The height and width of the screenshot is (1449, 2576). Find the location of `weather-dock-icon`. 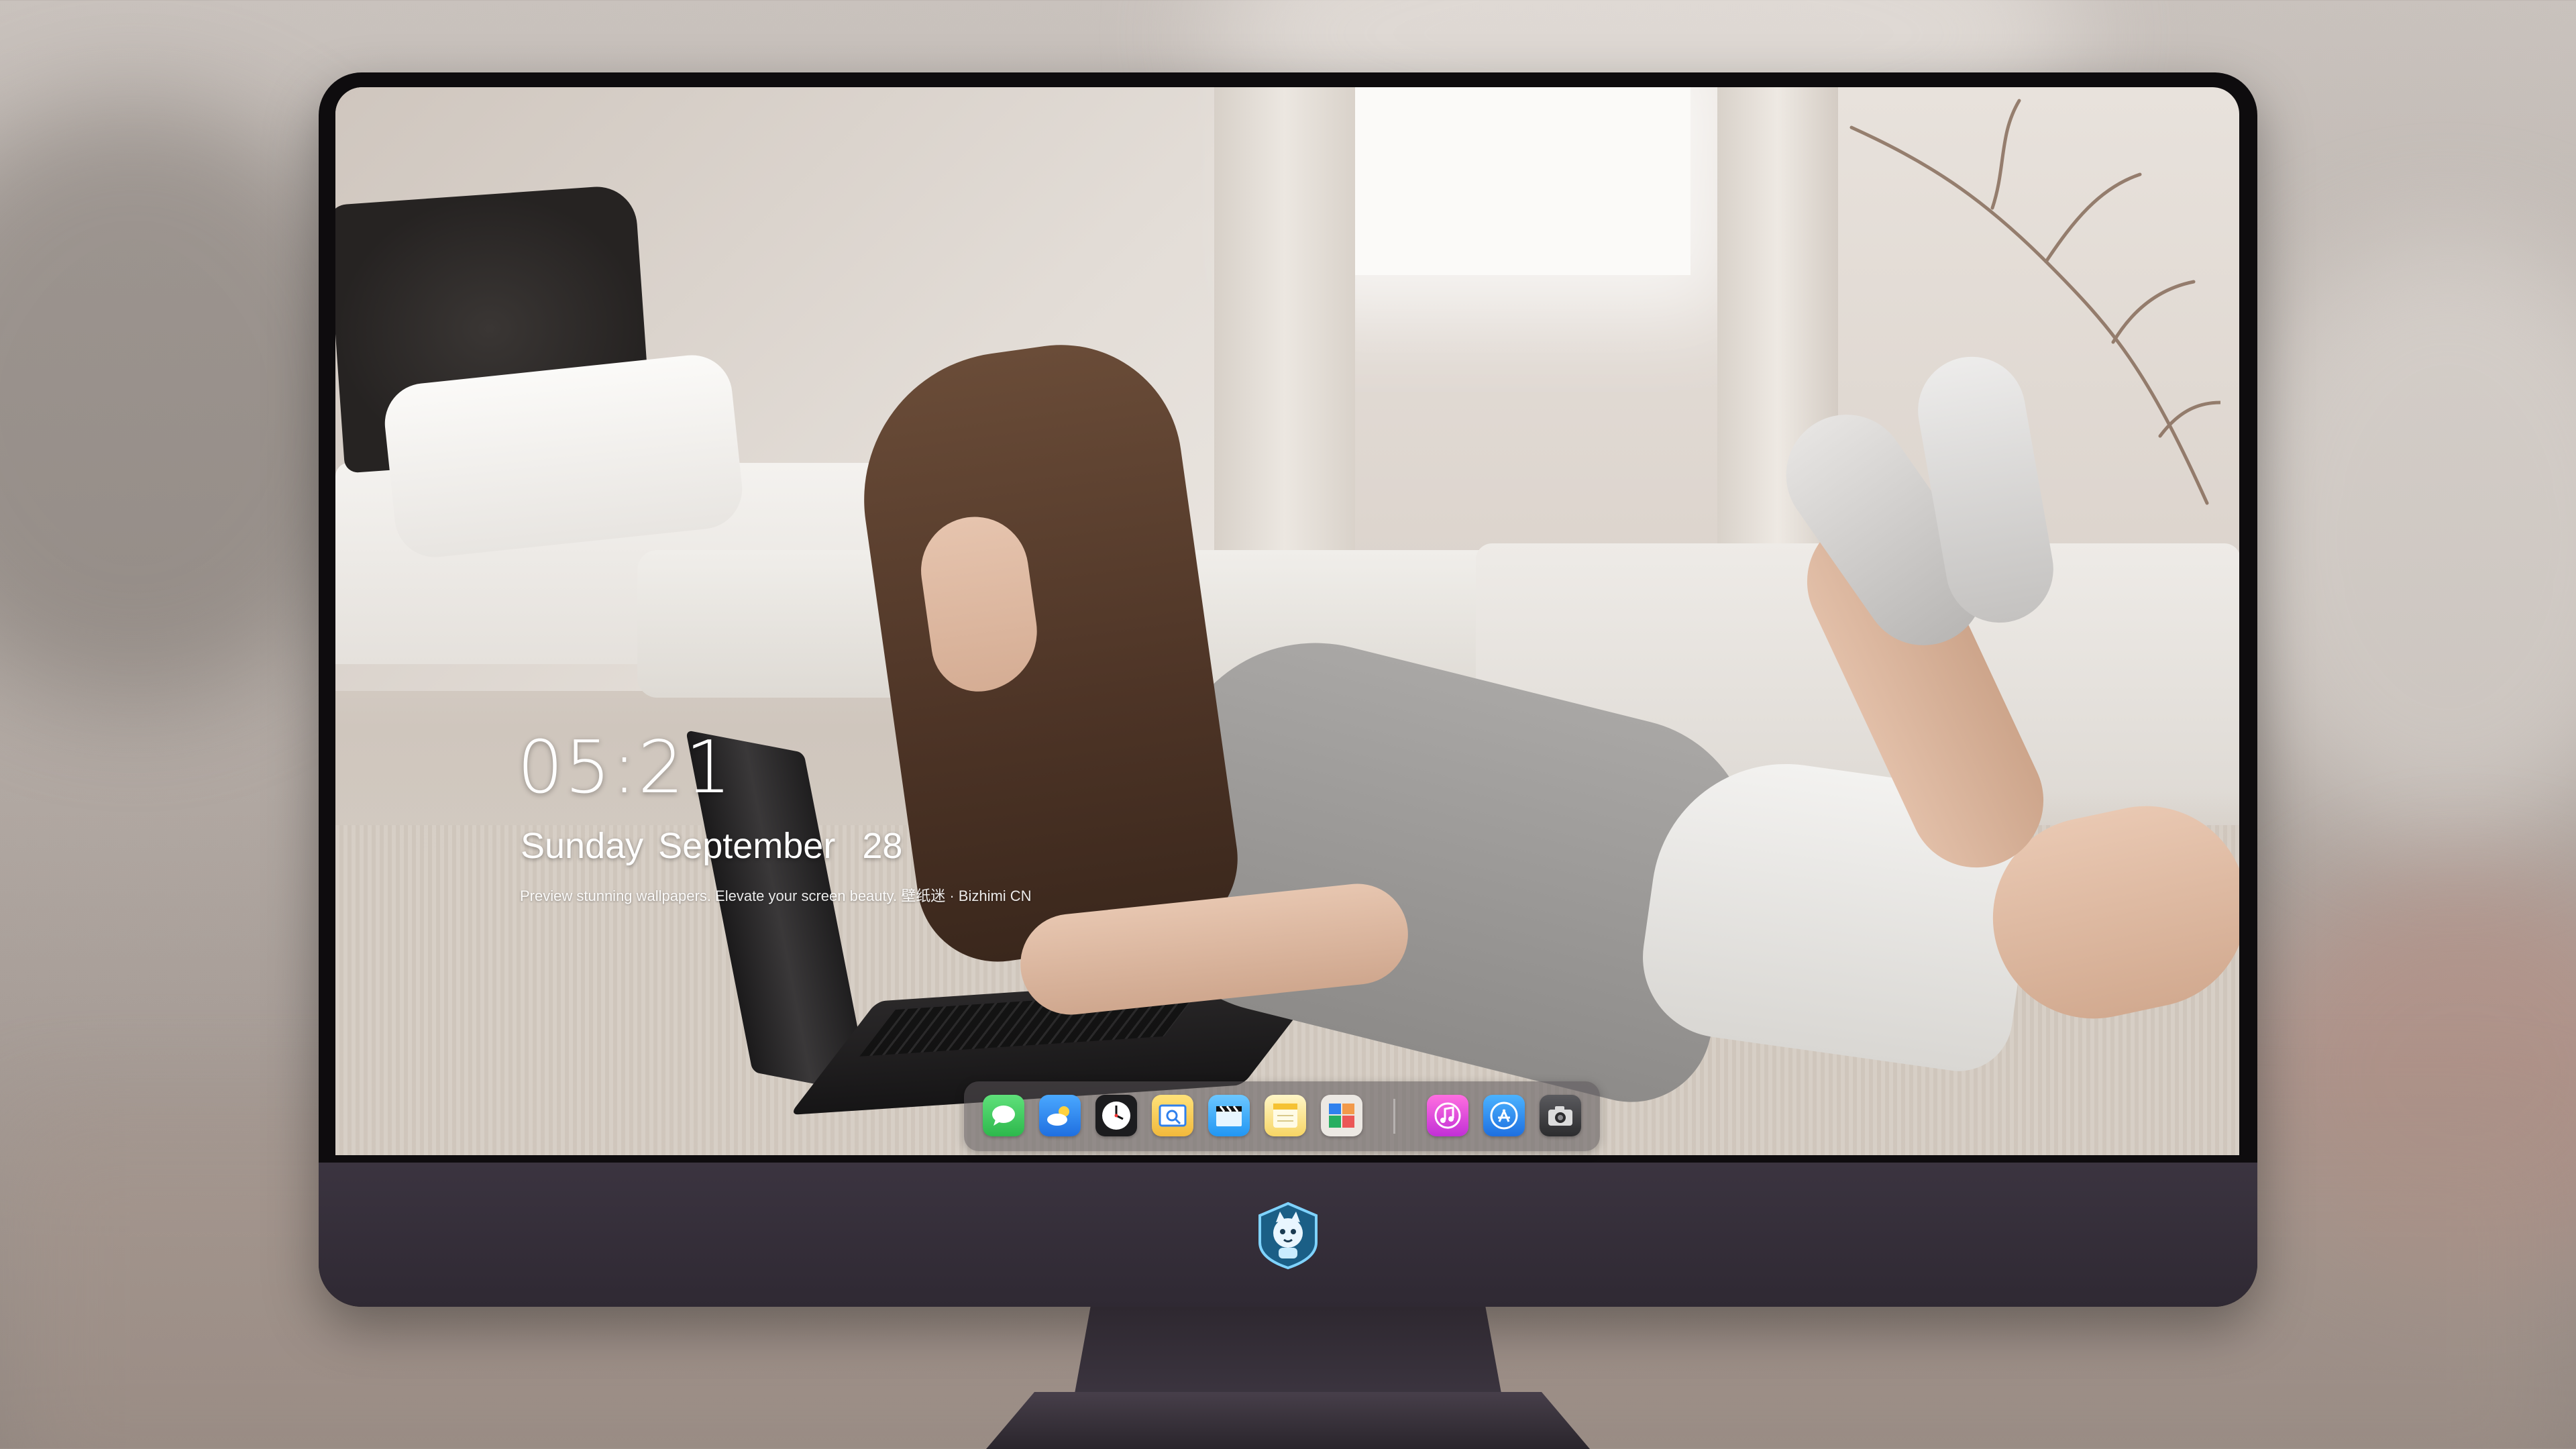

weather-dock-icon is located at coordinates (1060, 1115).